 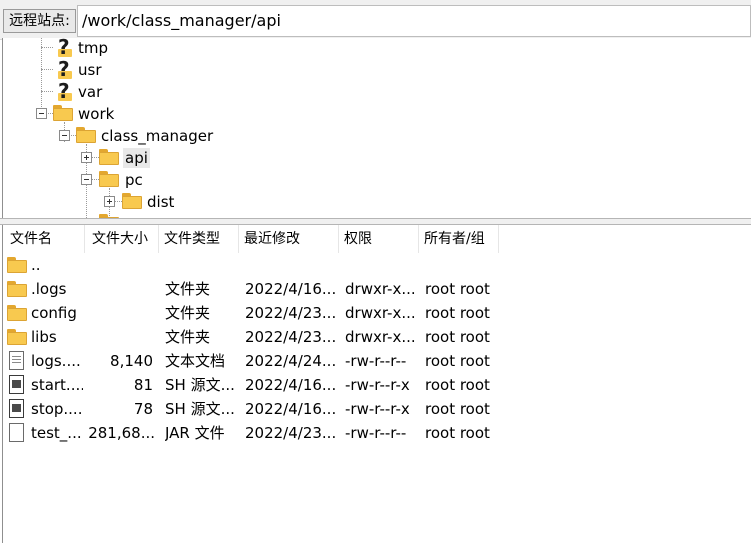 I want to click on tree-item-var: ? var, so click(x=93, y=92).